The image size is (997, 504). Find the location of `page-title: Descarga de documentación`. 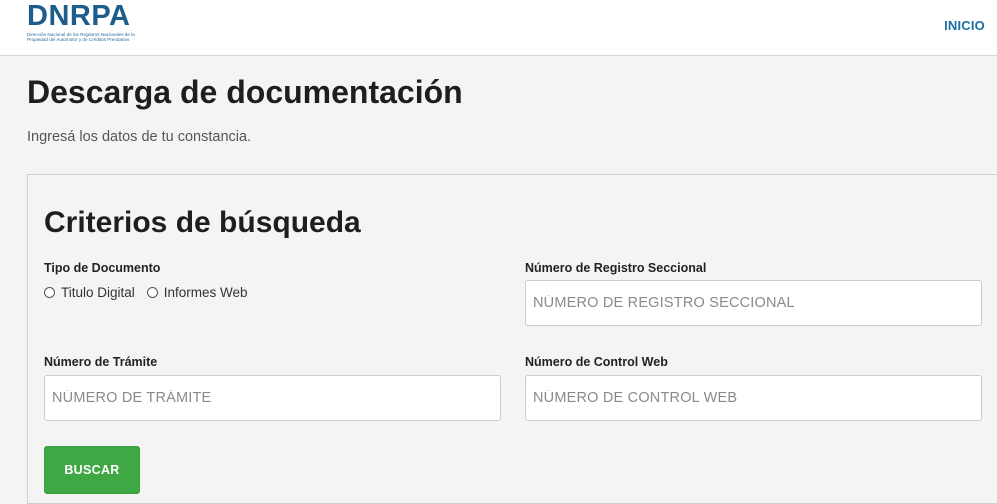

page-title: Descarga de documentación is located at coordinates (245, 92).